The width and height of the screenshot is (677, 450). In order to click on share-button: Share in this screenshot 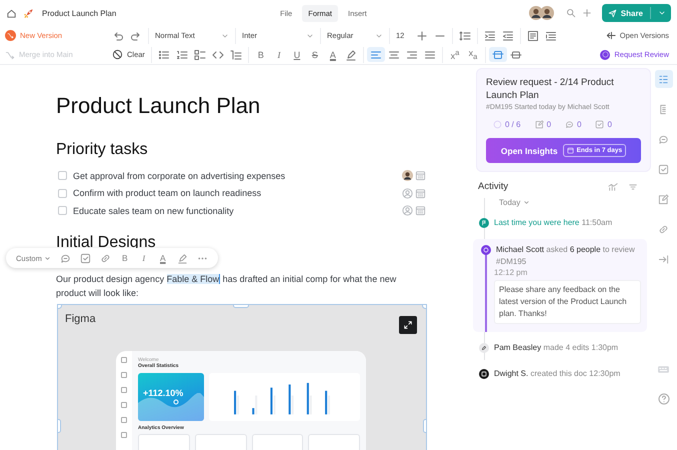, I will do `click(636, 13)`.